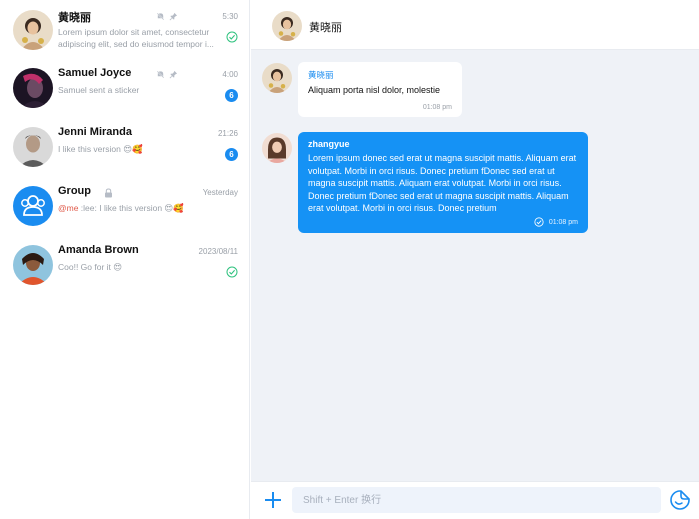 The height and width of the screenshot is (519, 699). Describe the element at coordinates (95, 132) in the screenshot. I see `conversation-name: Jenni Miranda` at that location.